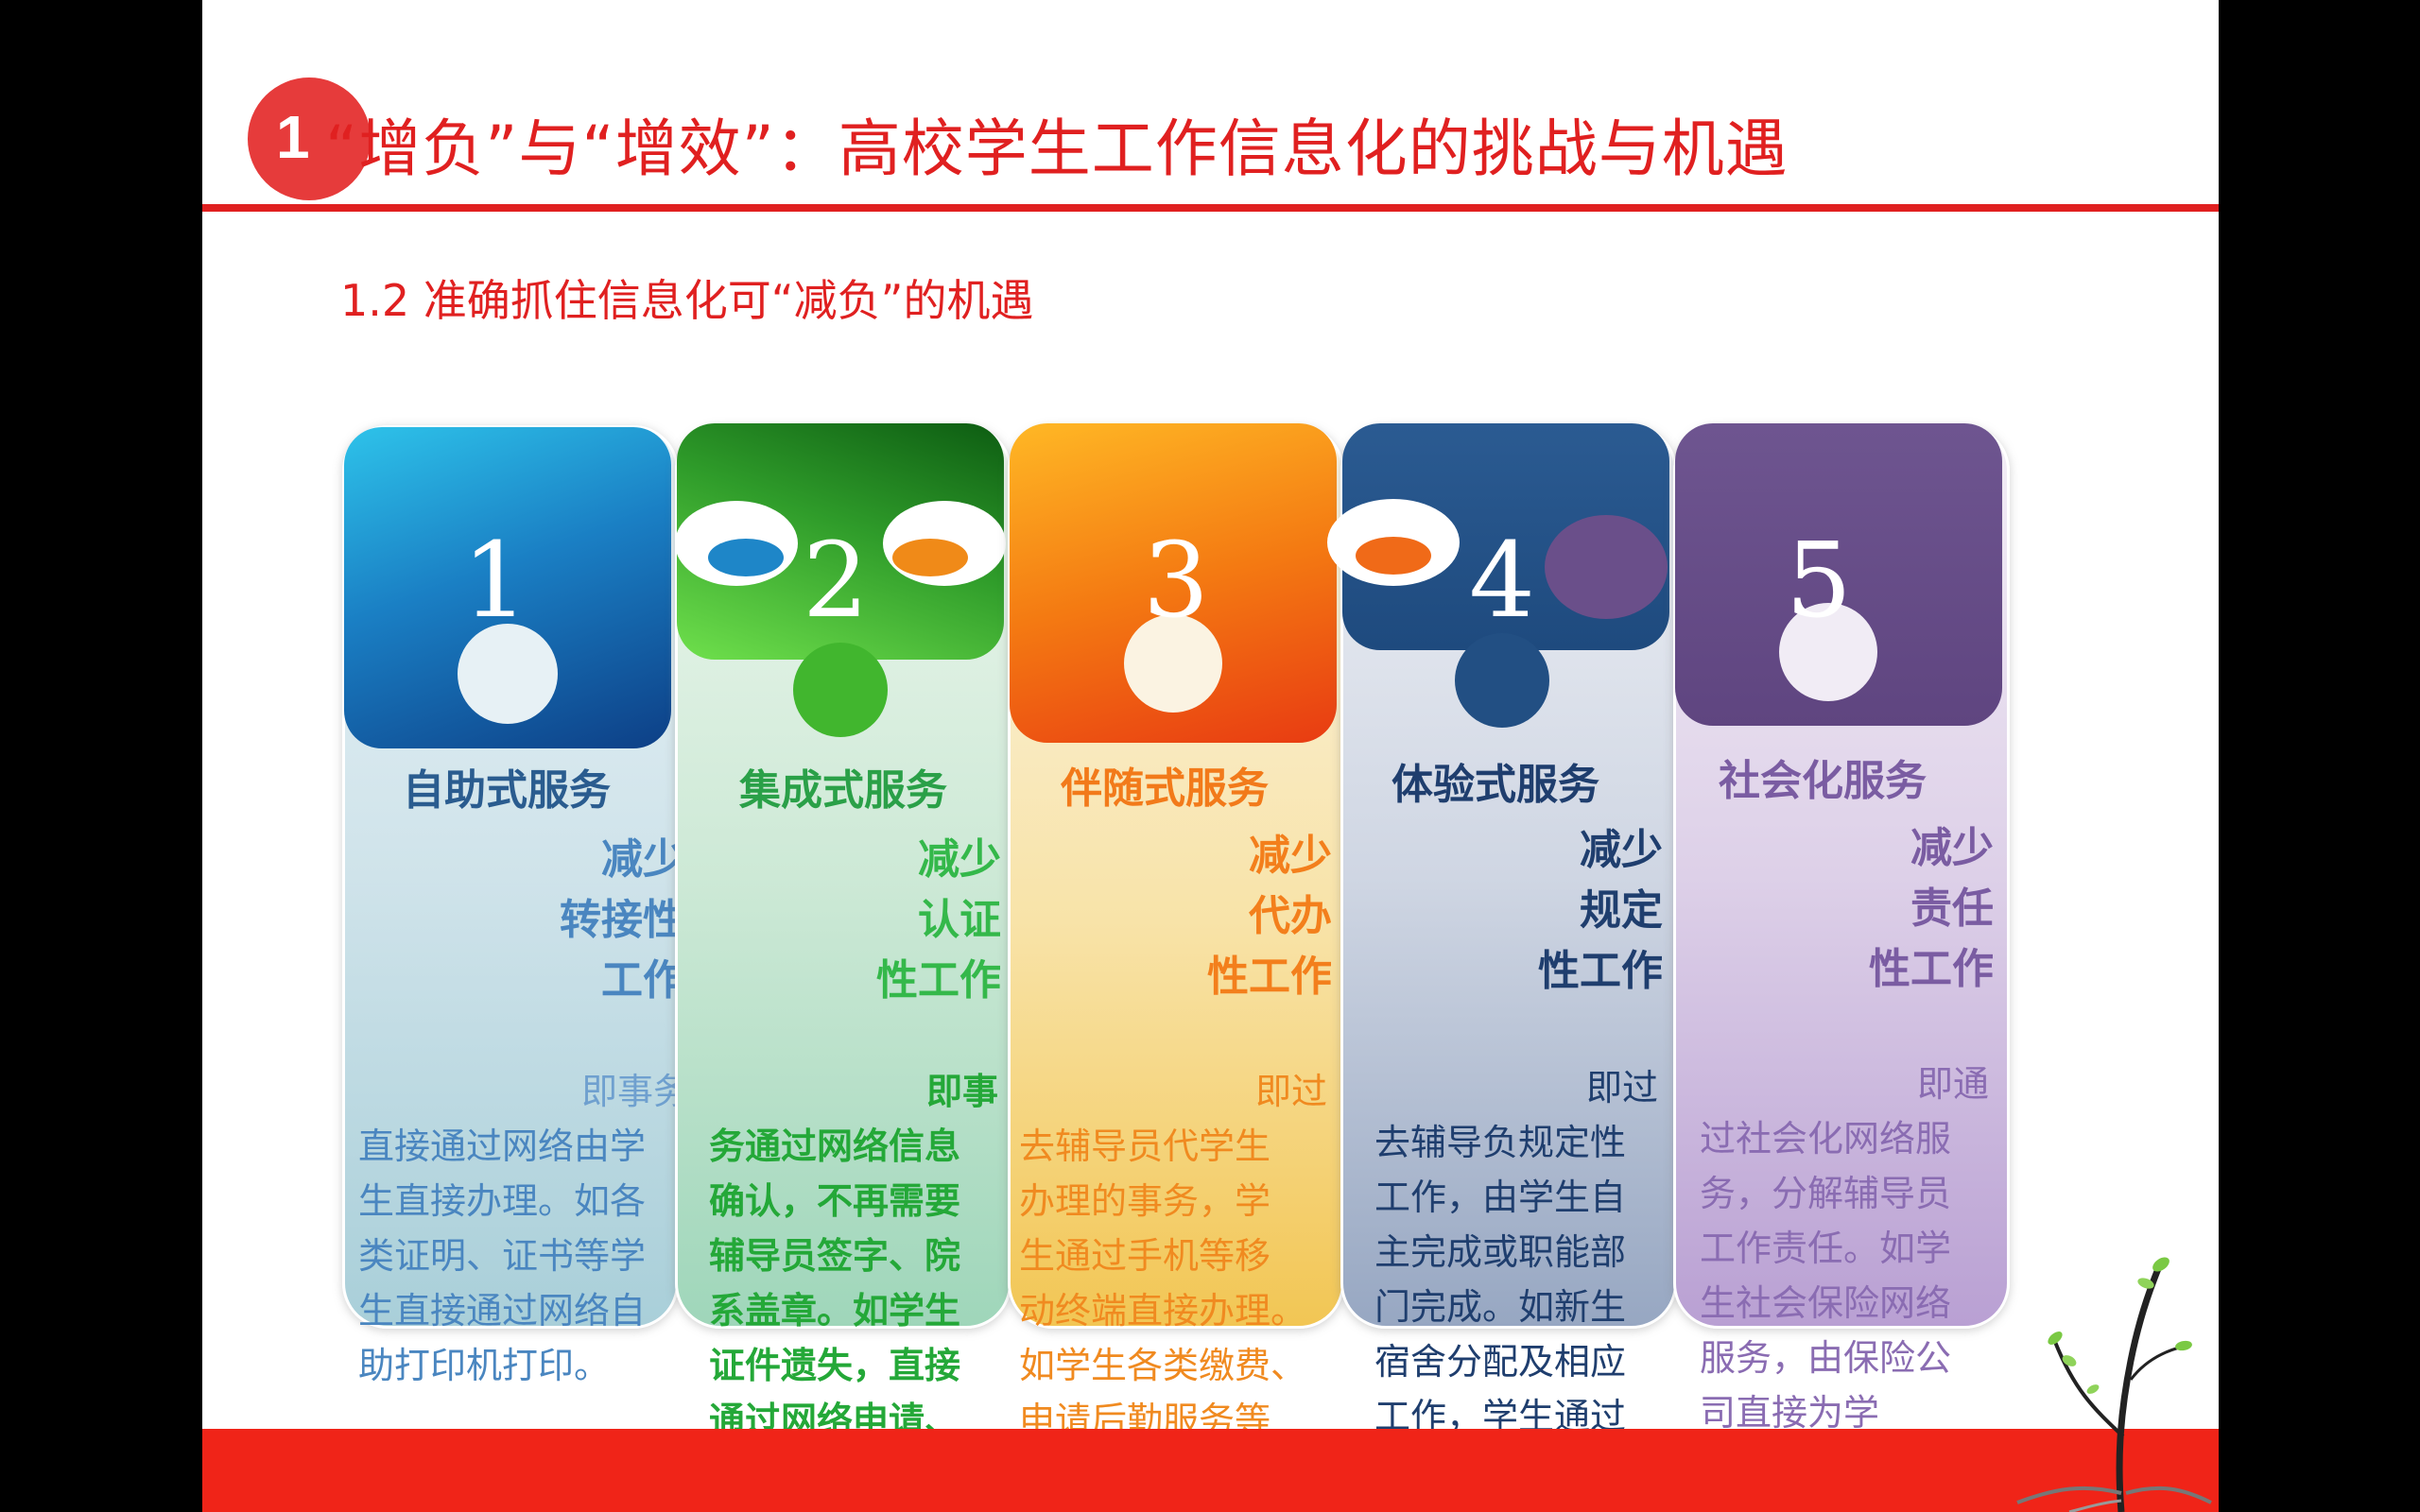  What do you see at coordinates (1495, 785) in the screenshot?
I see `card-title-4: 体验式服务` at bounding box center [1495, 785].